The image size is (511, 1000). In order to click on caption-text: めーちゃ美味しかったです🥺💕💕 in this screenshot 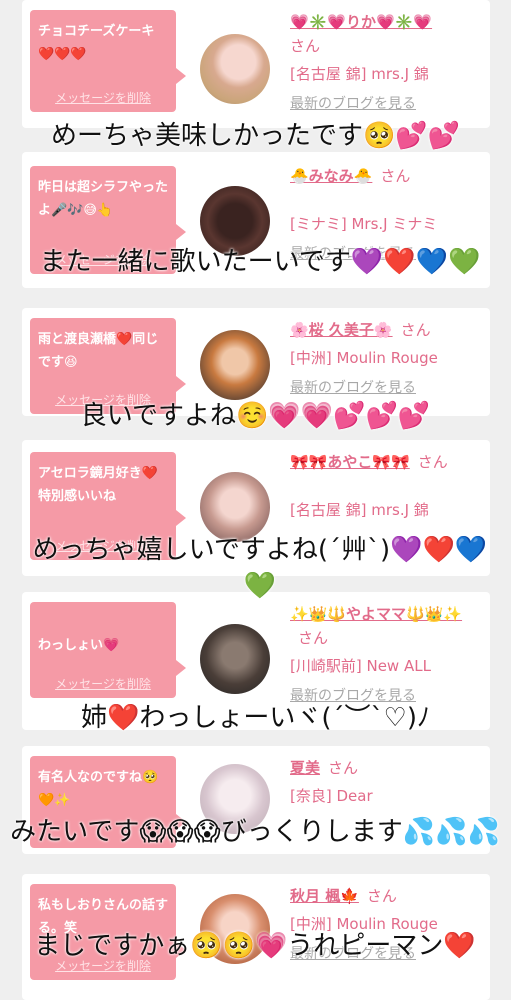, I will do `click(255, 136)`.